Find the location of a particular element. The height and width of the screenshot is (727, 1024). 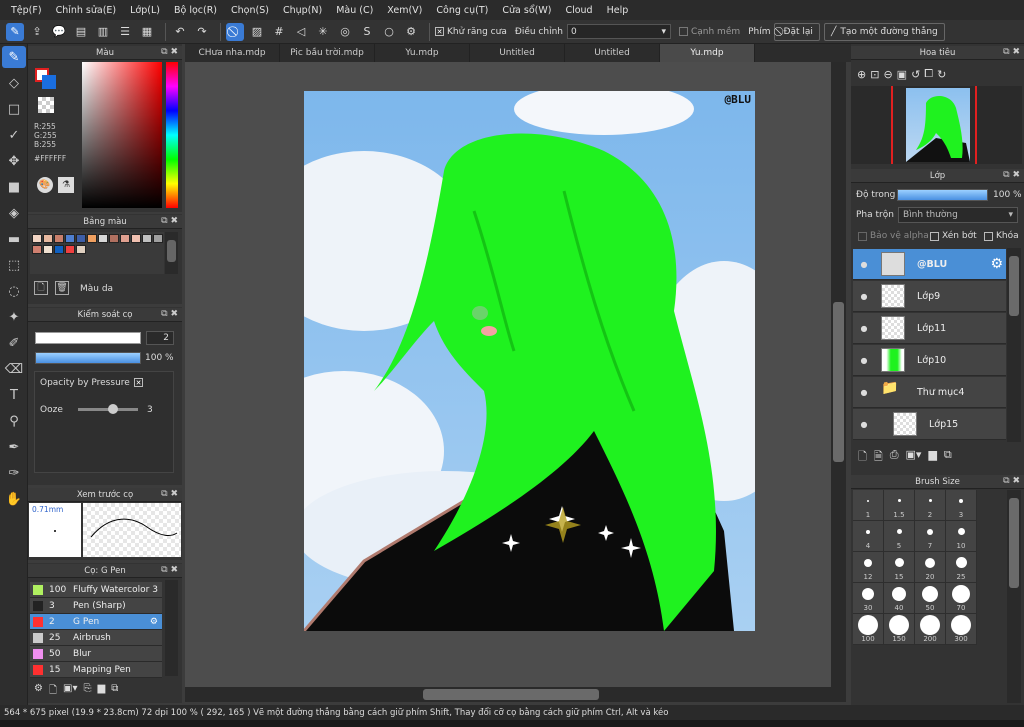

palette-icon: 🎨 is located at coordinates (45, 185).